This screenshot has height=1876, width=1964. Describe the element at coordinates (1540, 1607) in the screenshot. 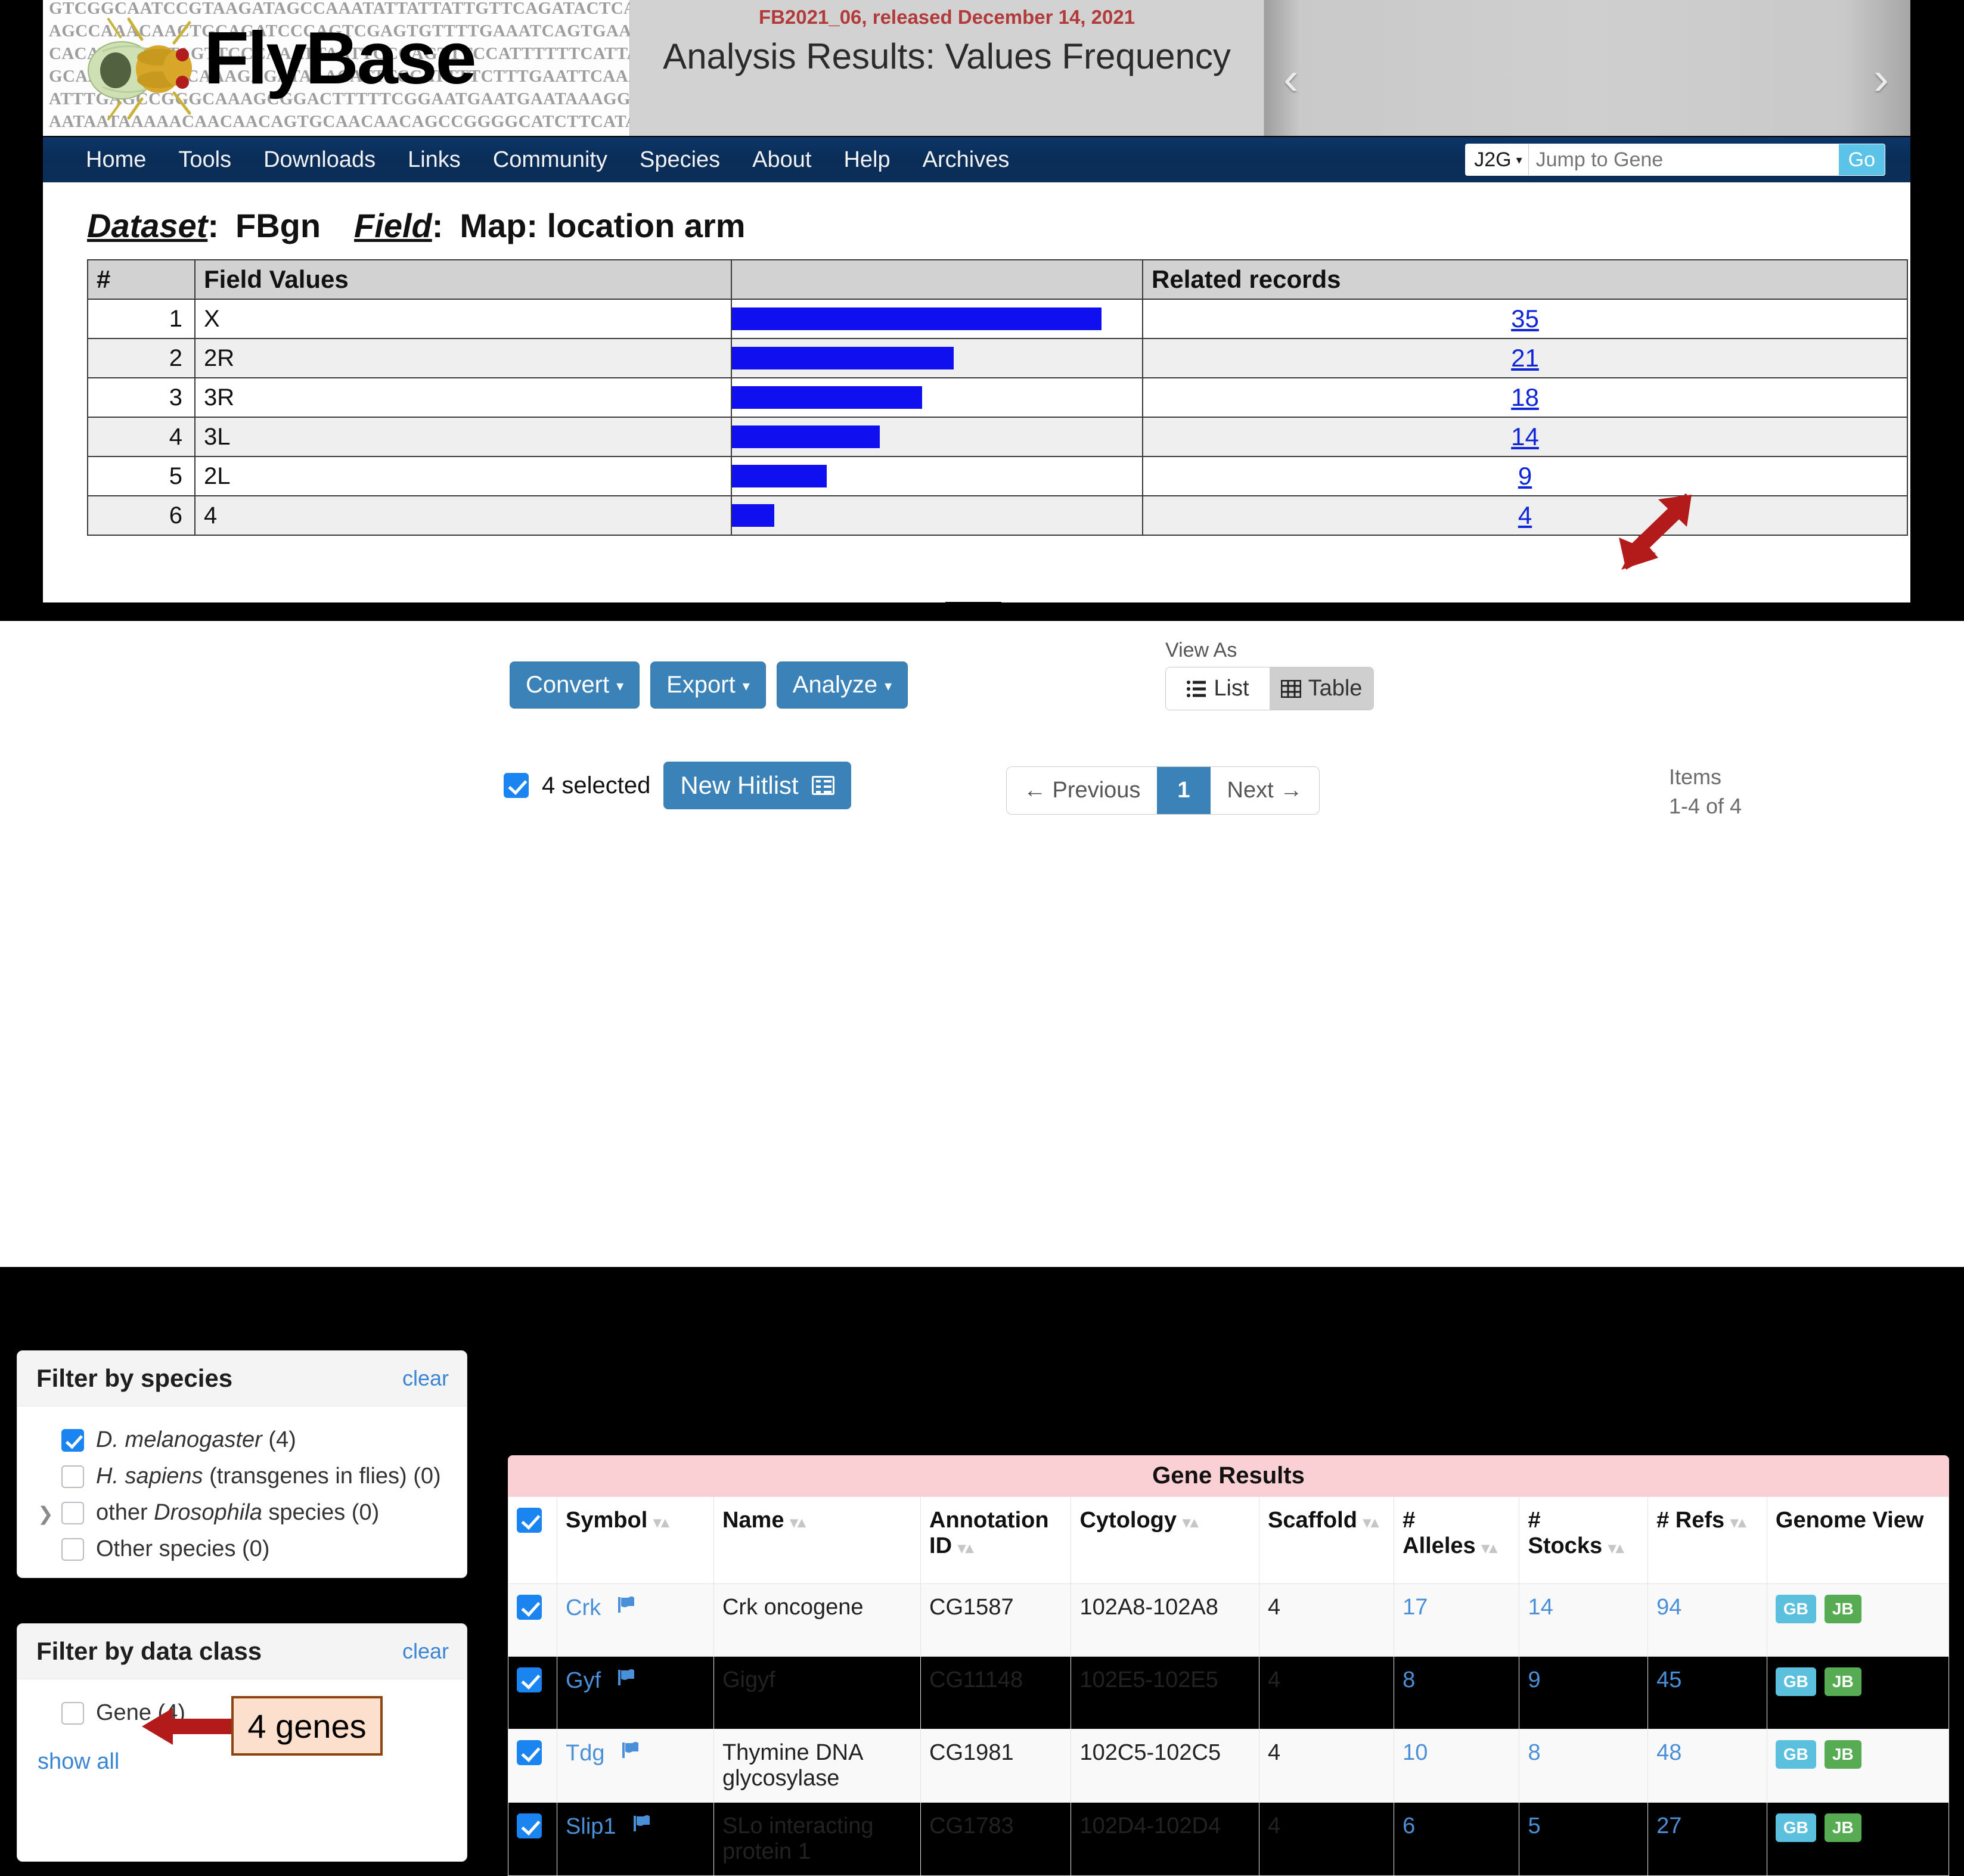

I see `stocks-link: 14` at that location.